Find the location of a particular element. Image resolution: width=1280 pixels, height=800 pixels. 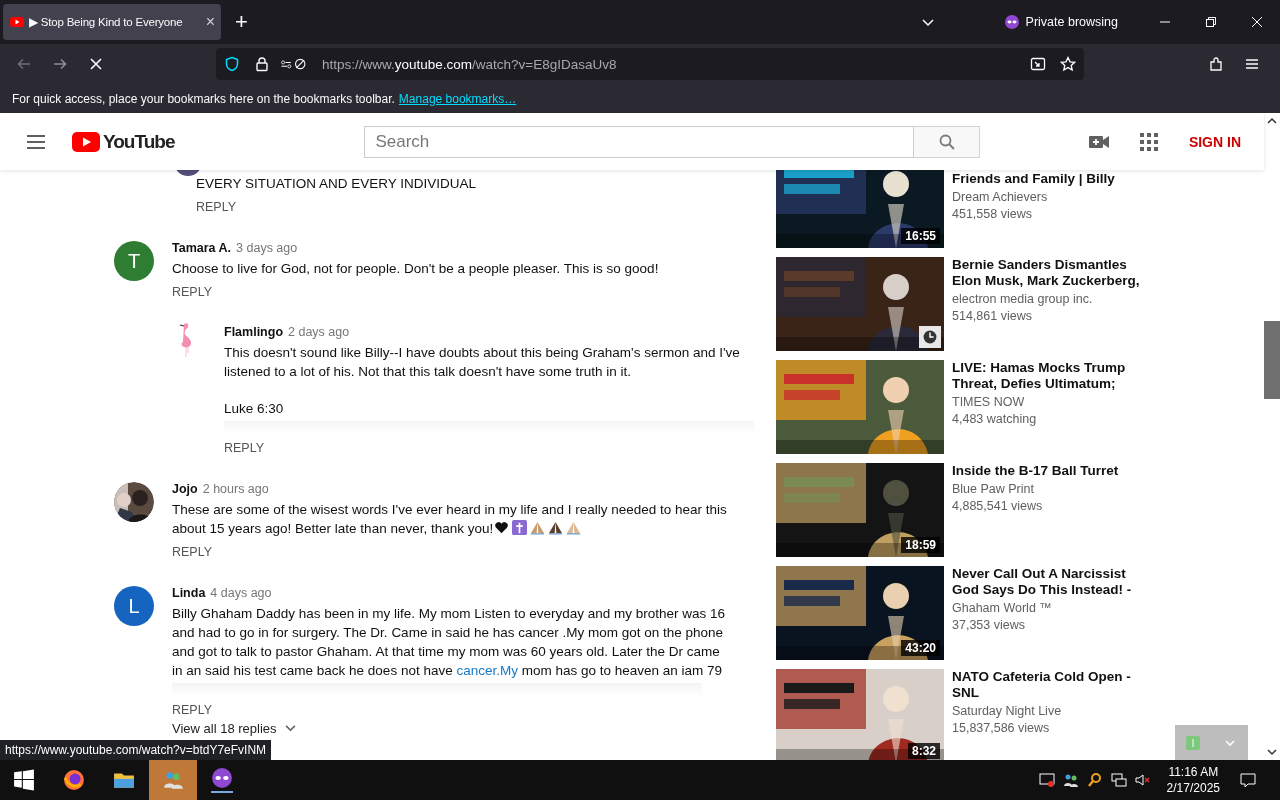

video-title: Never Call Out A Narcissist God Says Do This Instead! - is located at coordinates (1047, 582).